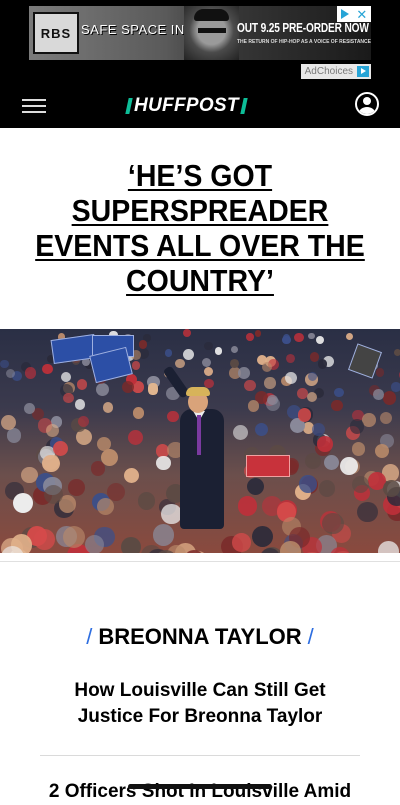 The height and width of the screenshot is (805, 400). Describe the element at coordinates (89, 636) in the screenshot. I see `section-slash-left: /` at that location.